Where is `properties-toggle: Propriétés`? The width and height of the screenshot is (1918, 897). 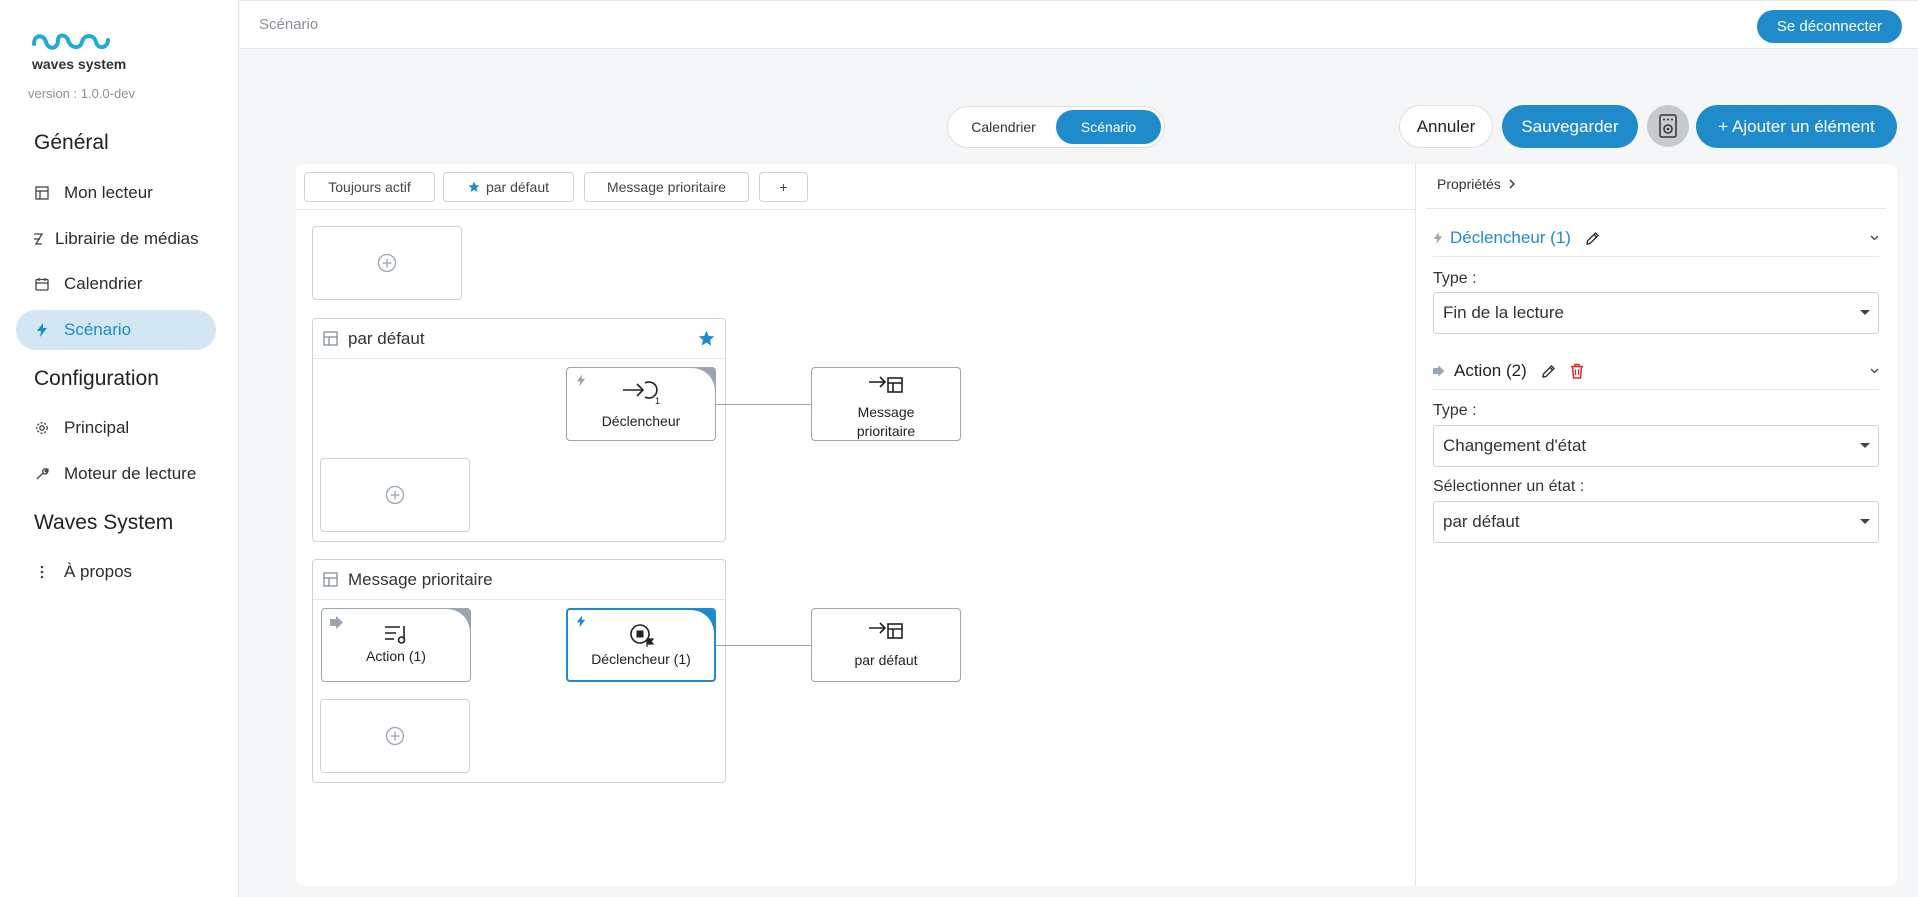 properties-toggle: Propriétés is located at coordinates (1476, 184).